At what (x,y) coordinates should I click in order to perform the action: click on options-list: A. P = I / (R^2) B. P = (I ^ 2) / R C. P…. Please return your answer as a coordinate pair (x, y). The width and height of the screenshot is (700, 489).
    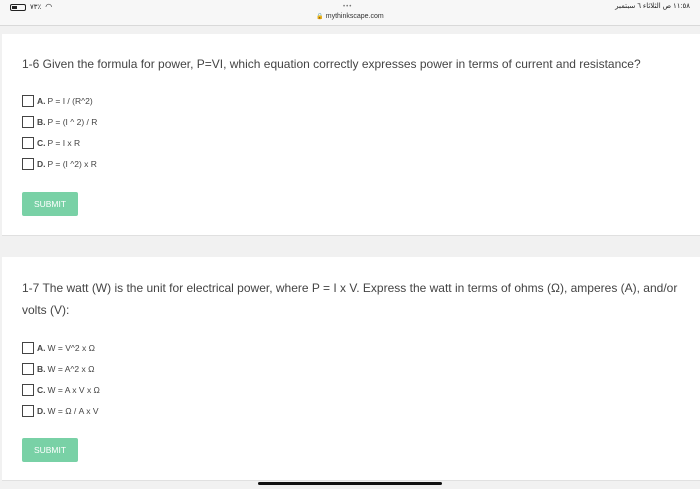
    Looking at the image, I should click on (59, 132).